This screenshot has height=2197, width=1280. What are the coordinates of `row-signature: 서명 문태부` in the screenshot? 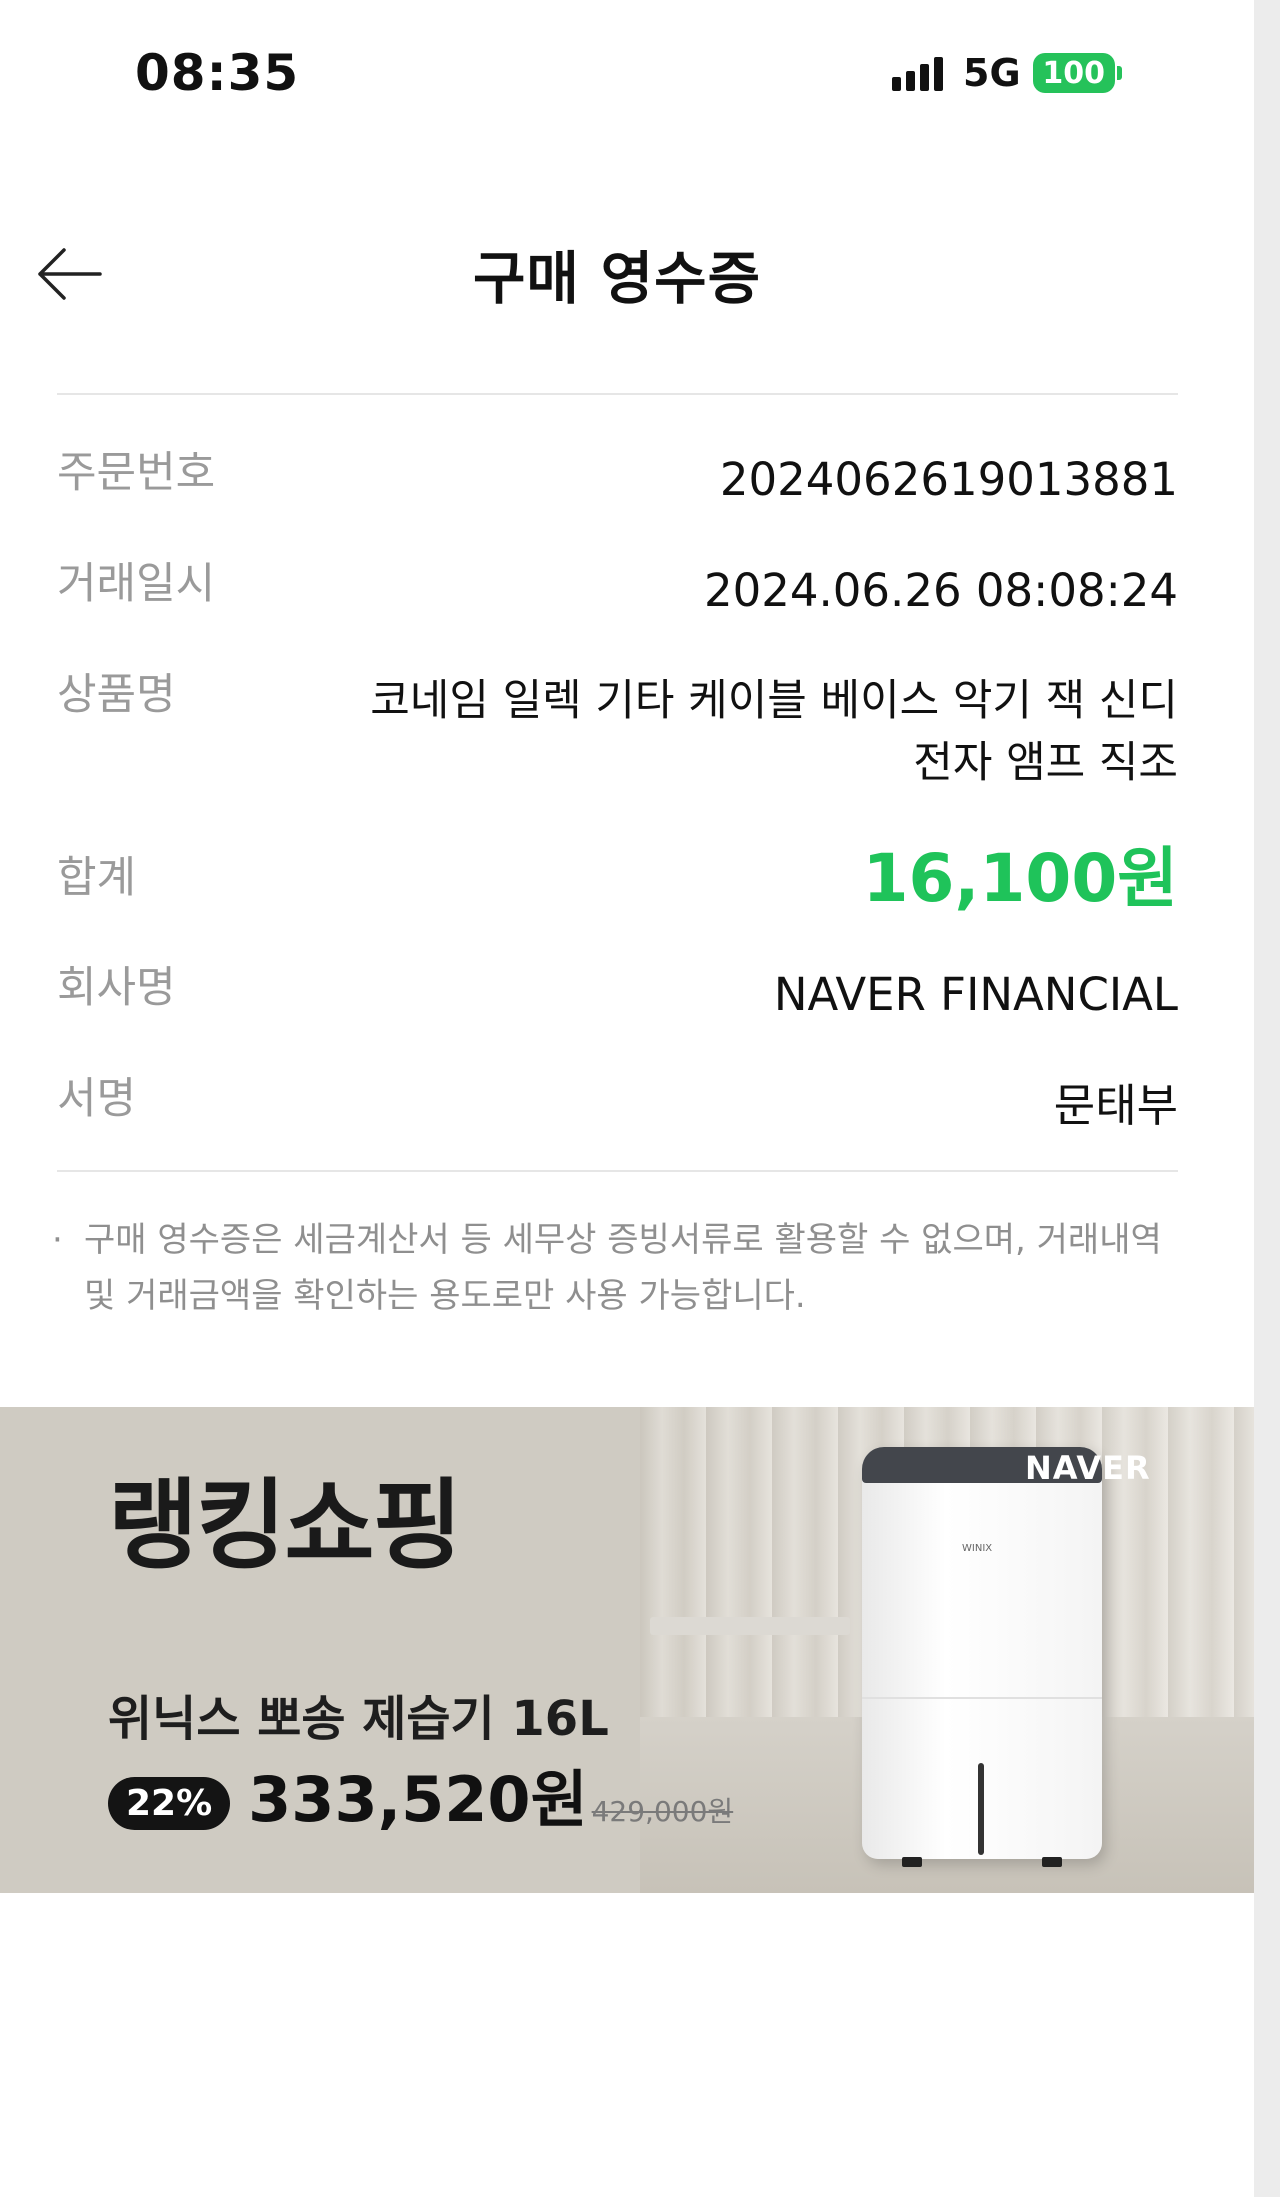 It's located at (617, 1105).